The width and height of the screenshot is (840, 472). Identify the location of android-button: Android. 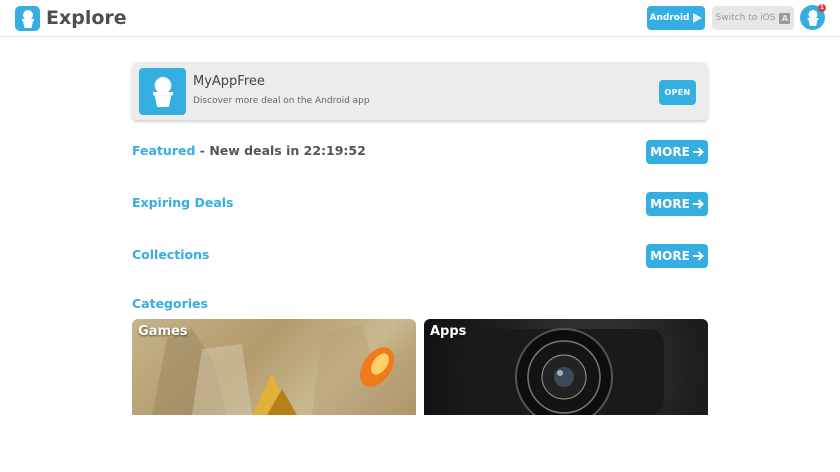
(676, 18).